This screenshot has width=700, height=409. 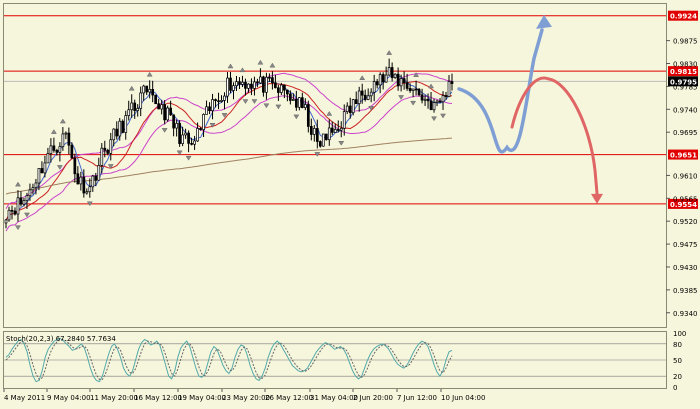 I want to click on time-tick-label: 2 Jun 20:00, so click(x=373, y=398).